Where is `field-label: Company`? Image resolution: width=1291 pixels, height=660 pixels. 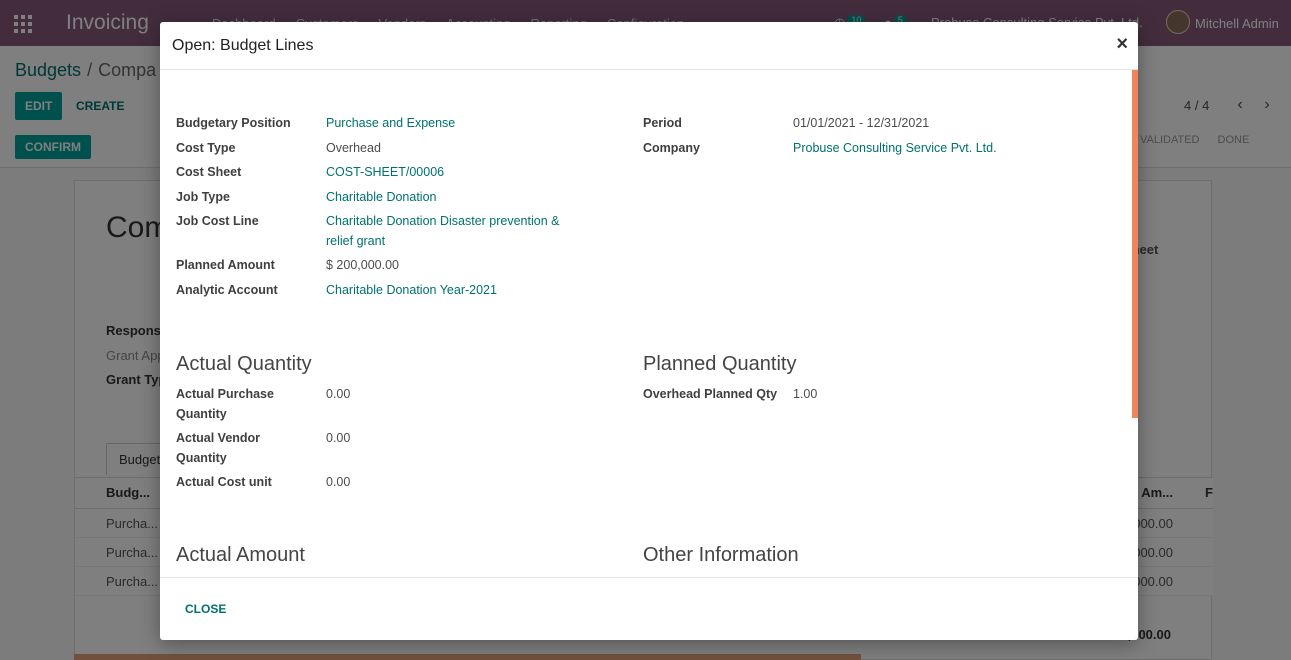
field-label: Company is located at coordinates (671, 147).